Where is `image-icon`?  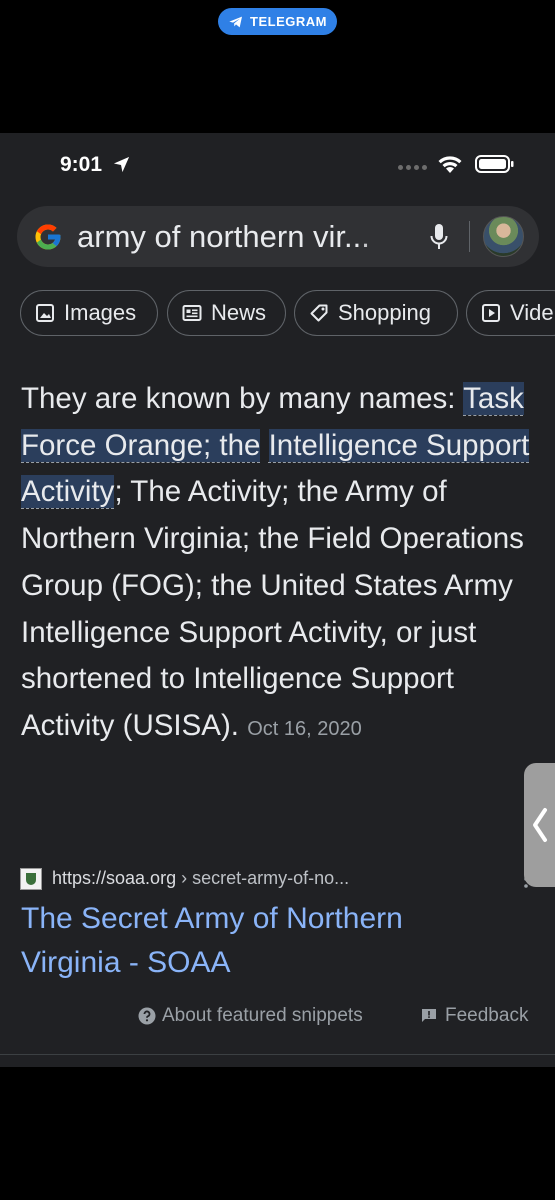 image-icon is located at coordinates (45, 313).